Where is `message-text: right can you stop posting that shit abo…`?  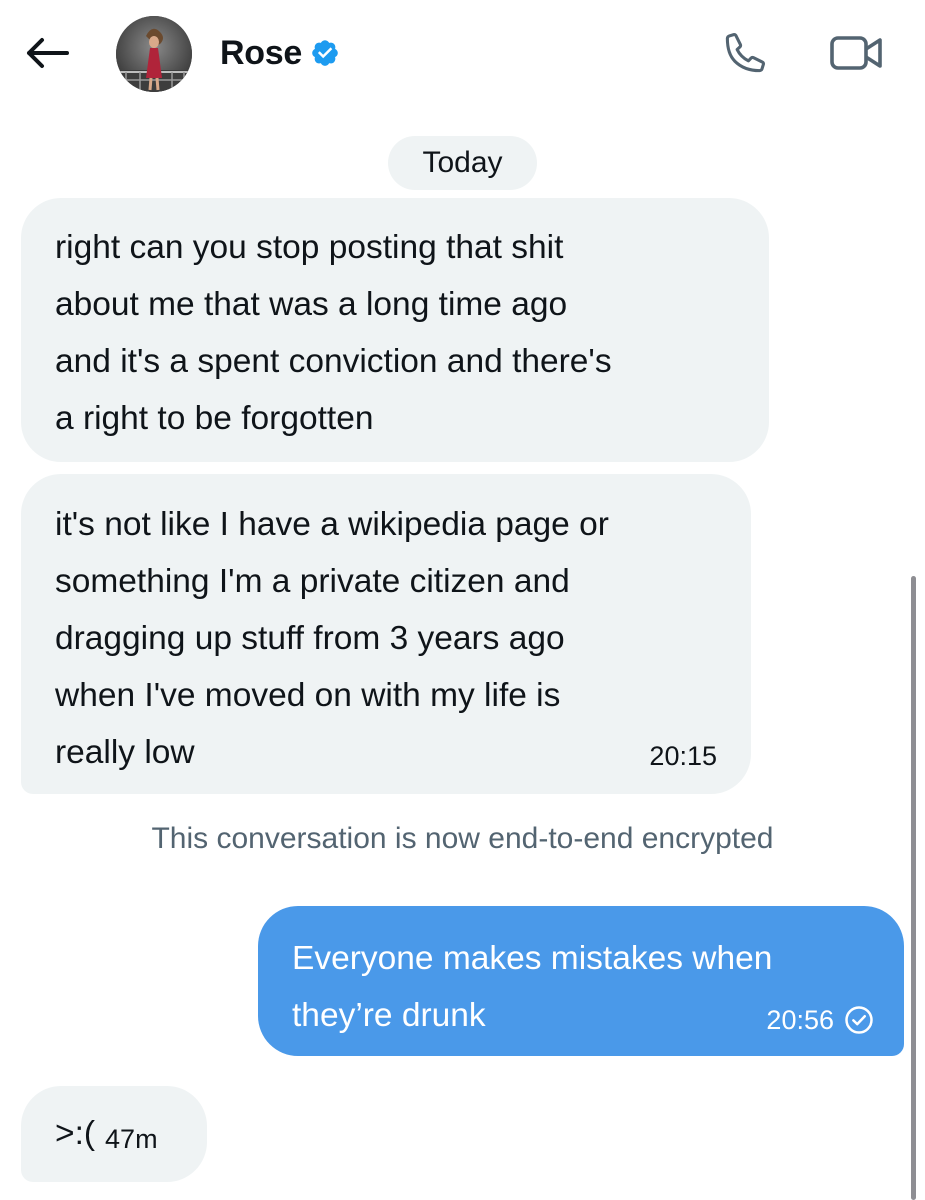
message-text: right can you stop posting that shit abo… is located at coordinates (333, 333).